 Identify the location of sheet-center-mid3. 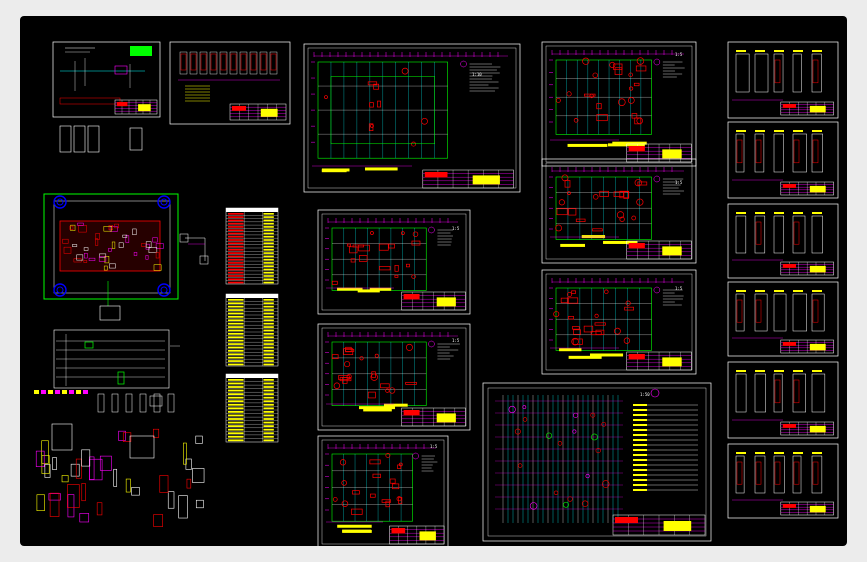
(383, 490).